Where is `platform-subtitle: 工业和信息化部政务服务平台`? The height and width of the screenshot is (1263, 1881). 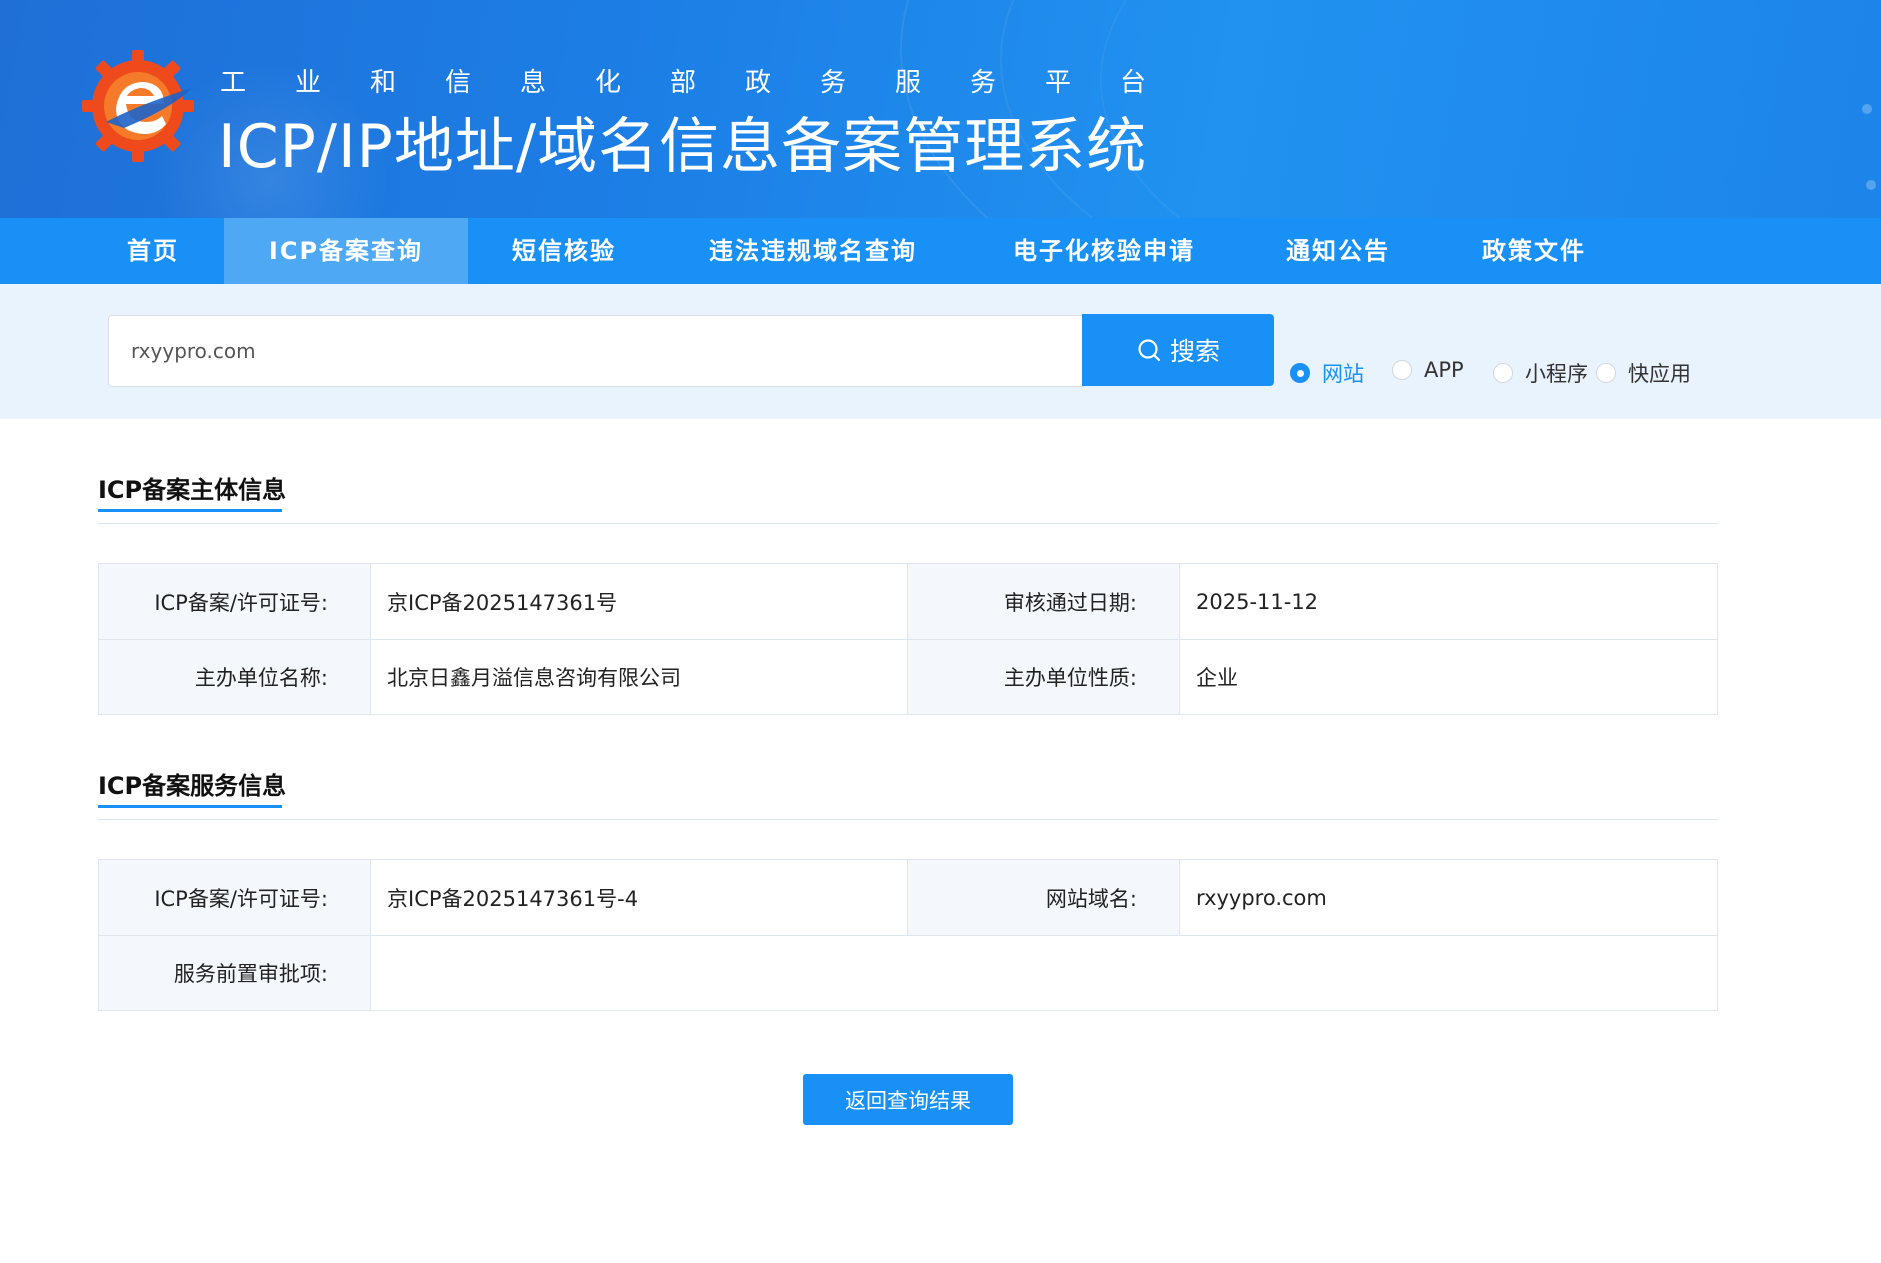
platform-subtitle: 工业和信息化部政务服务平台 is located at coordinates (708, 83).